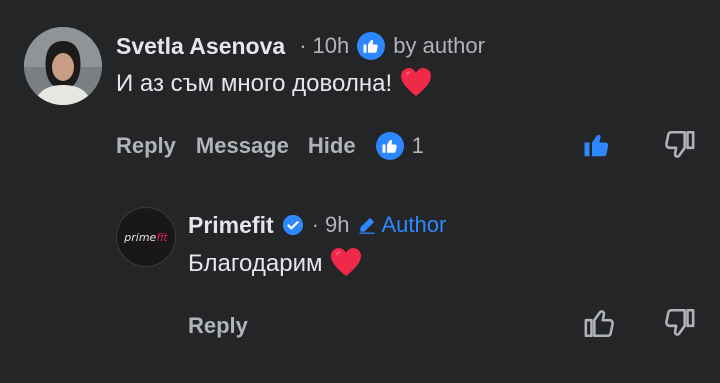  I want to click on author-like-icon, so click(371, 46).